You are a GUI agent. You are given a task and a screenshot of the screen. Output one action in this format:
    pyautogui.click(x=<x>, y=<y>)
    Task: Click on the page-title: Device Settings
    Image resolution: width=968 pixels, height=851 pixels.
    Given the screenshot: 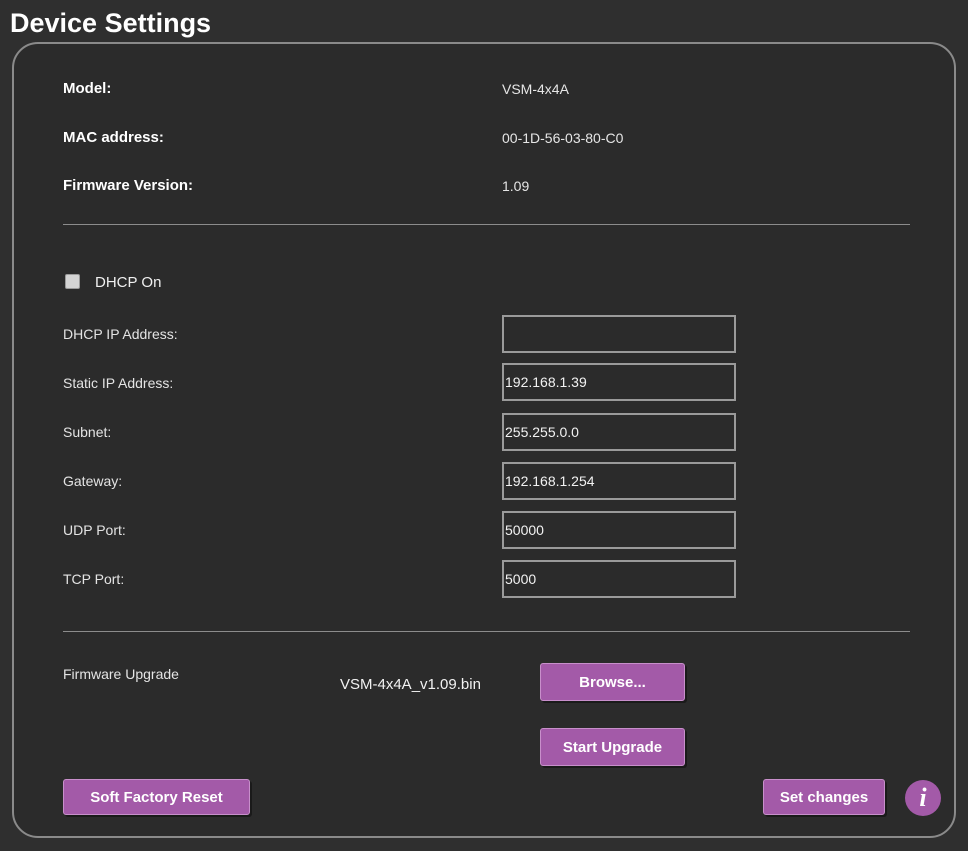 What is the action you would take?
    pyautogui.click(x=111, y=23)
    